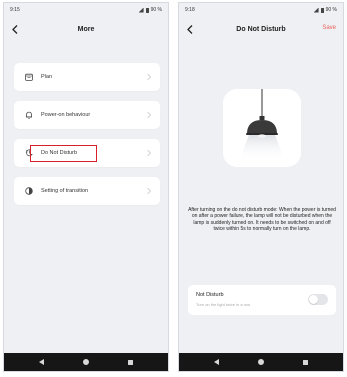 This screenshot has width=347, height=377. I want to click on transition-icon, so click(29, 191).